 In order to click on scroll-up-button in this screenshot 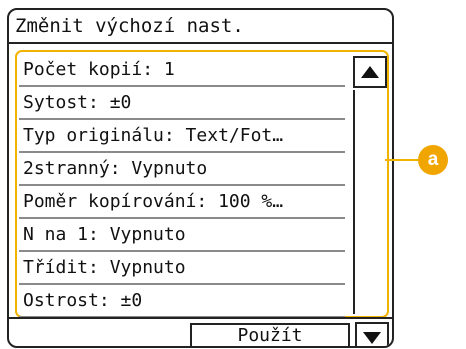, I will do `click(370, 72)`.